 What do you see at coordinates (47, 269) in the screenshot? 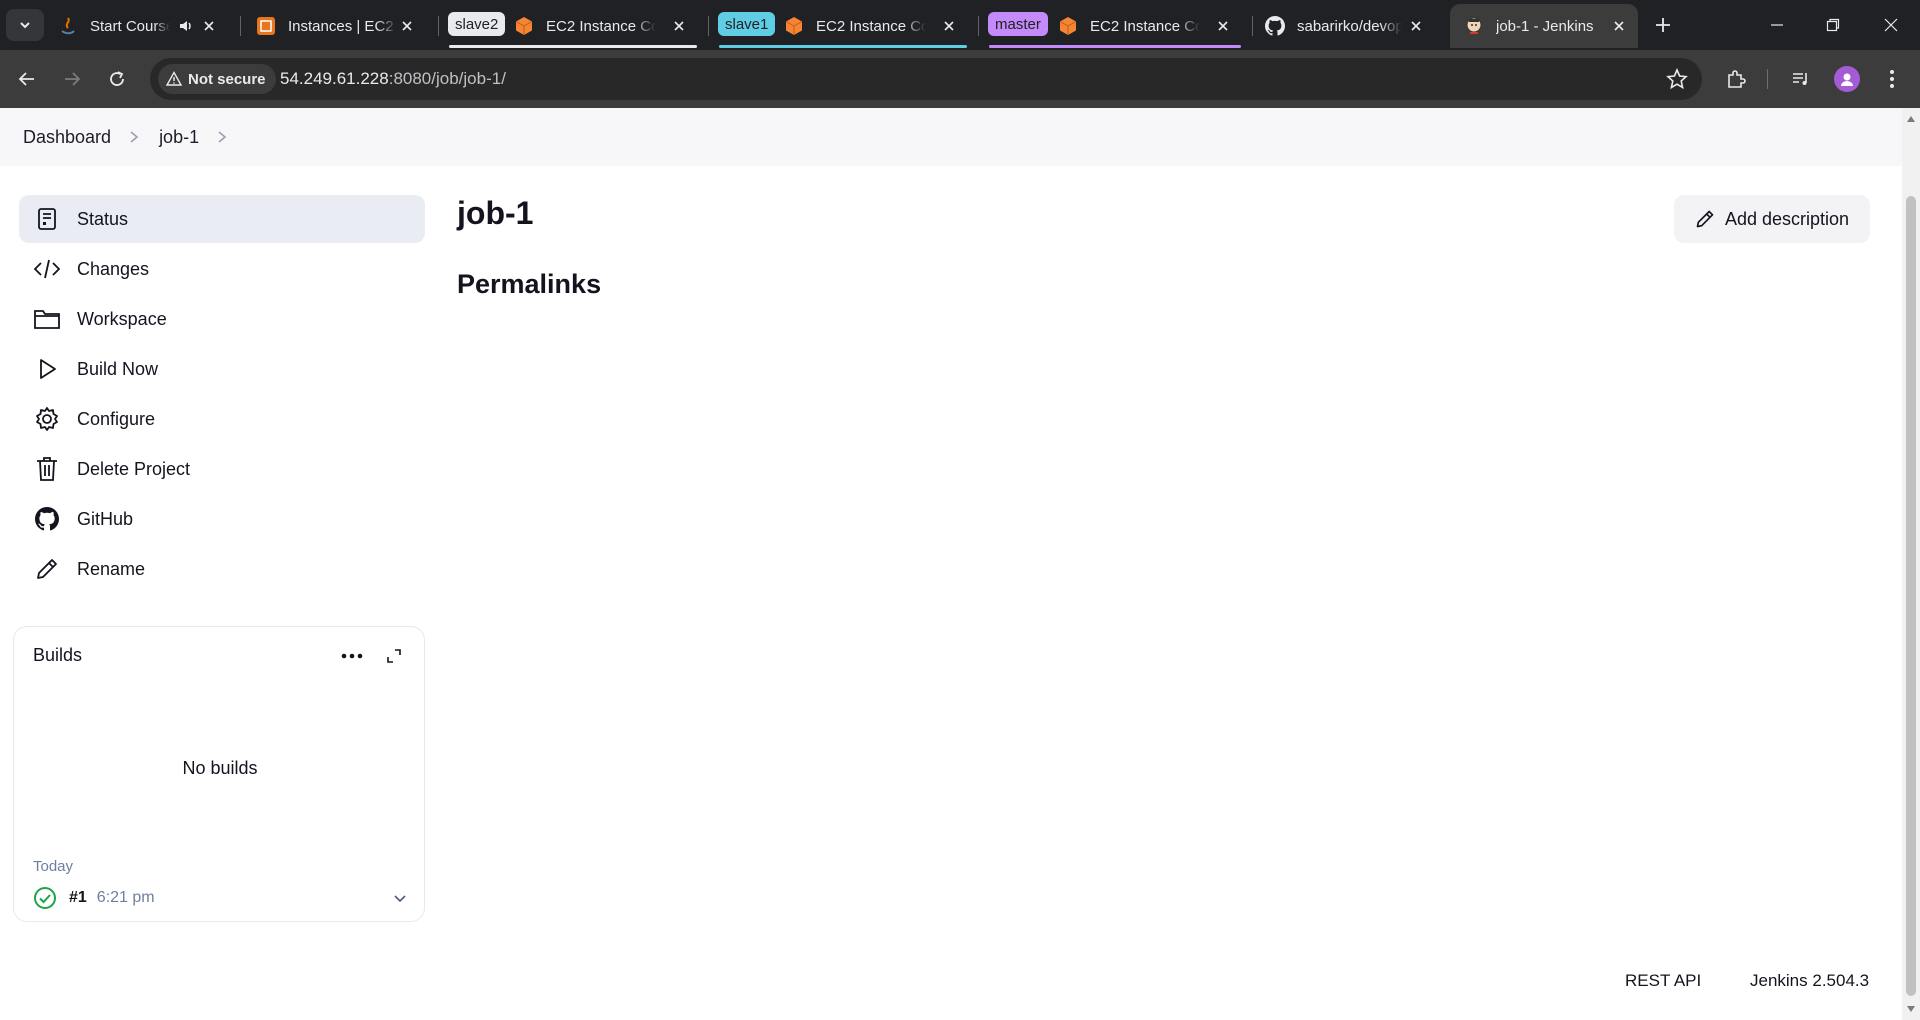
I see `code-icon` at bounding box center [47, 269].